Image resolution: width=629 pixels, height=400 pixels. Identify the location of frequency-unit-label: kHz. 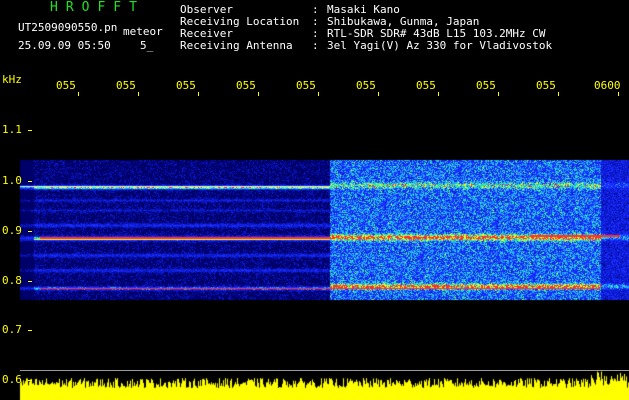
(12, 79).